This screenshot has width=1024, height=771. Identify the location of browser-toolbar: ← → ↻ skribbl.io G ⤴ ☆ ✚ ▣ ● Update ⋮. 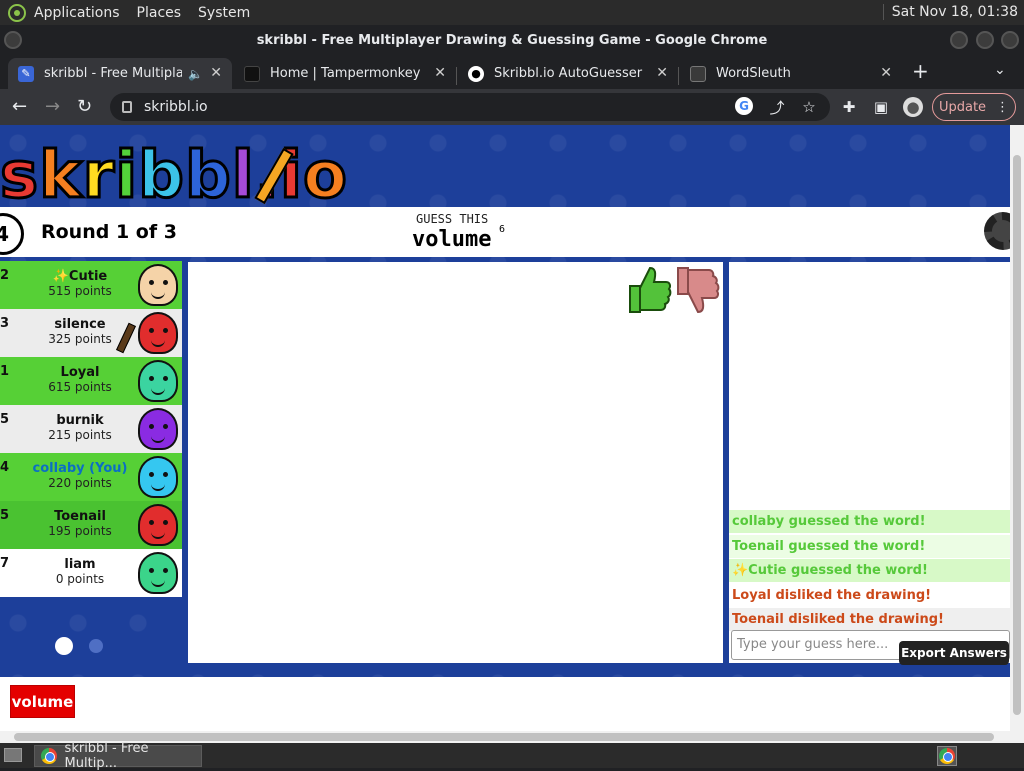
(512, 107).